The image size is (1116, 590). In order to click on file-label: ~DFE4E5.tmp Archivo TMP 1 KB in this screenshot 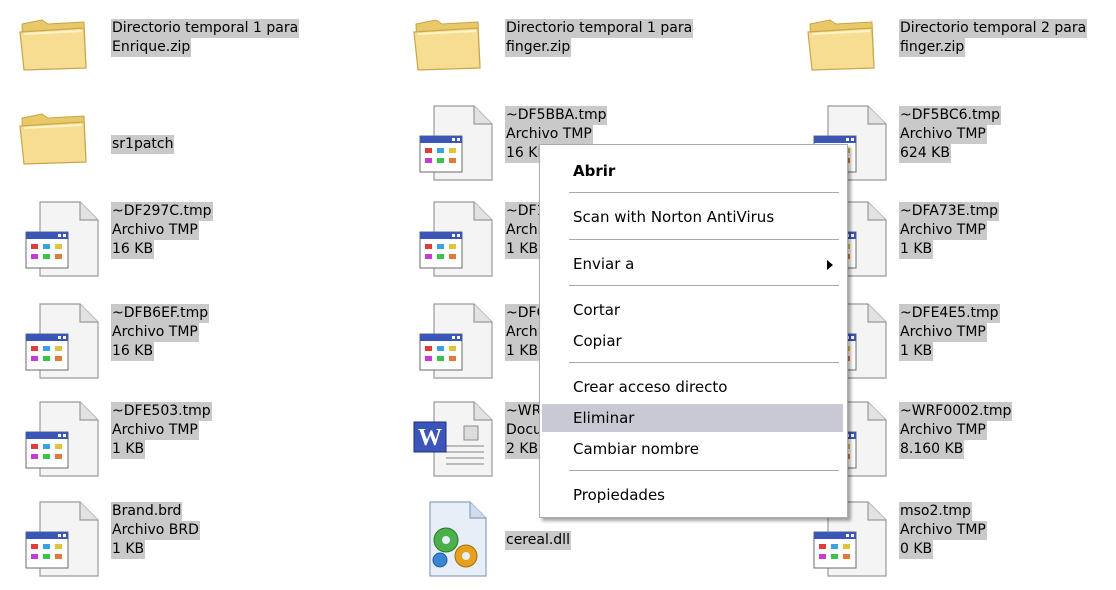, I will do `click(949, 332)`.